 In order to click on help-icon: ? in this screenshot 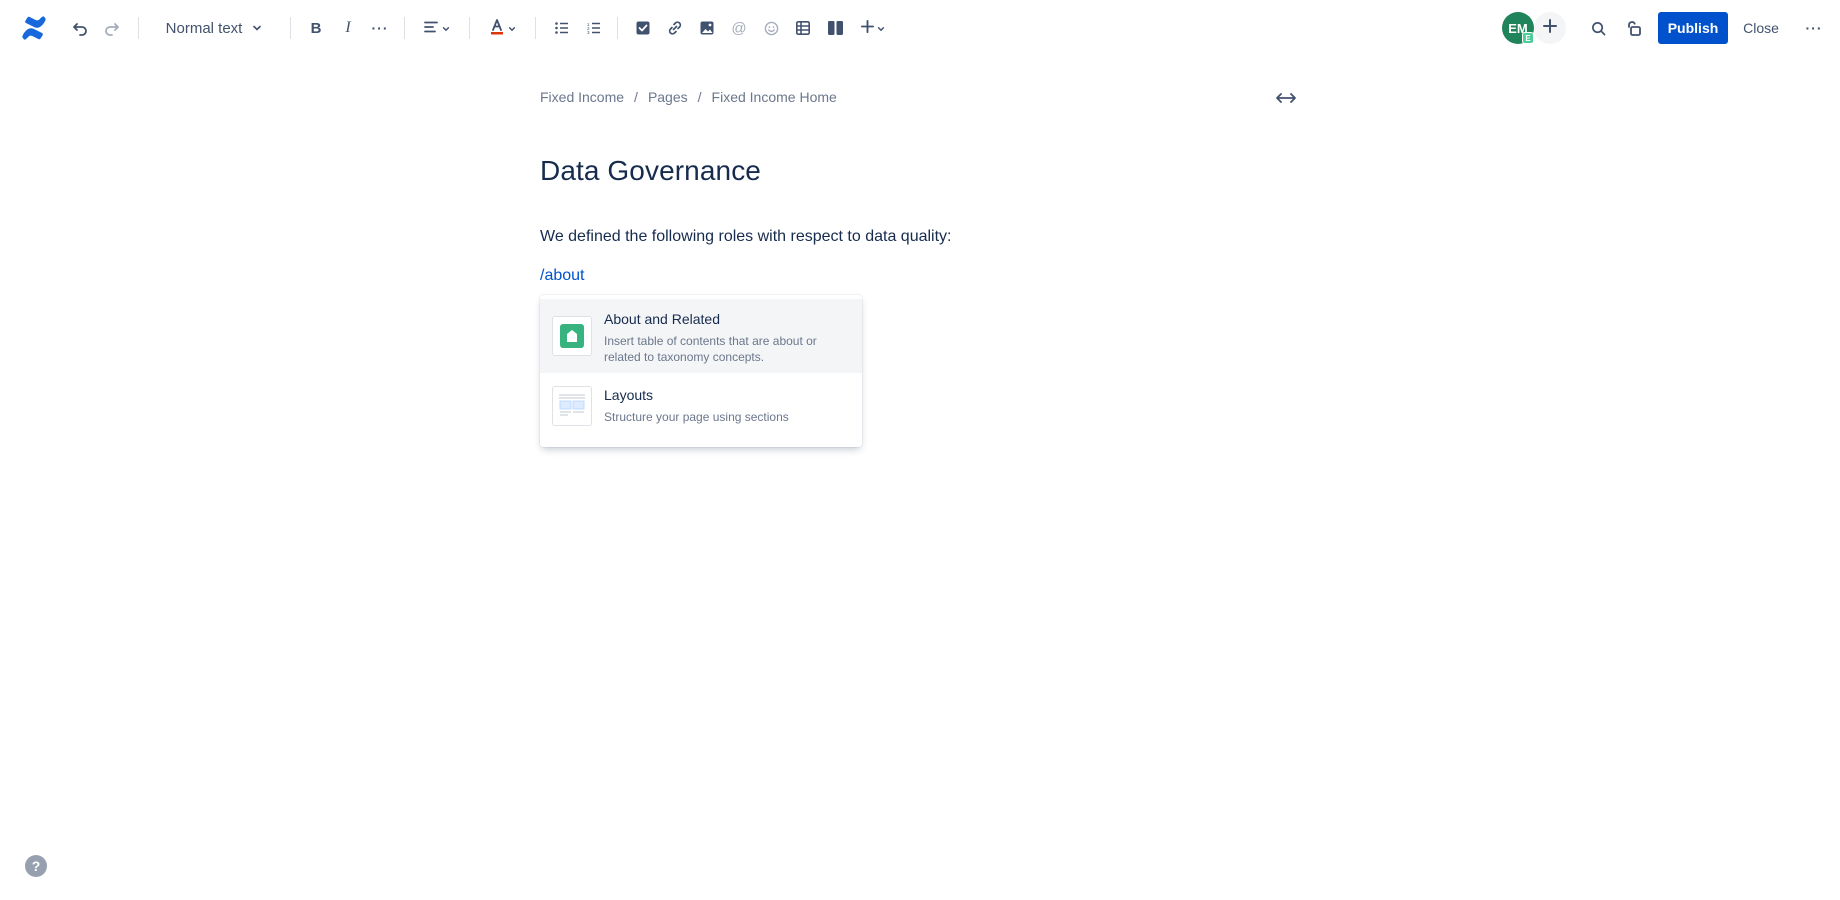, I will do `click(36, 866)`.